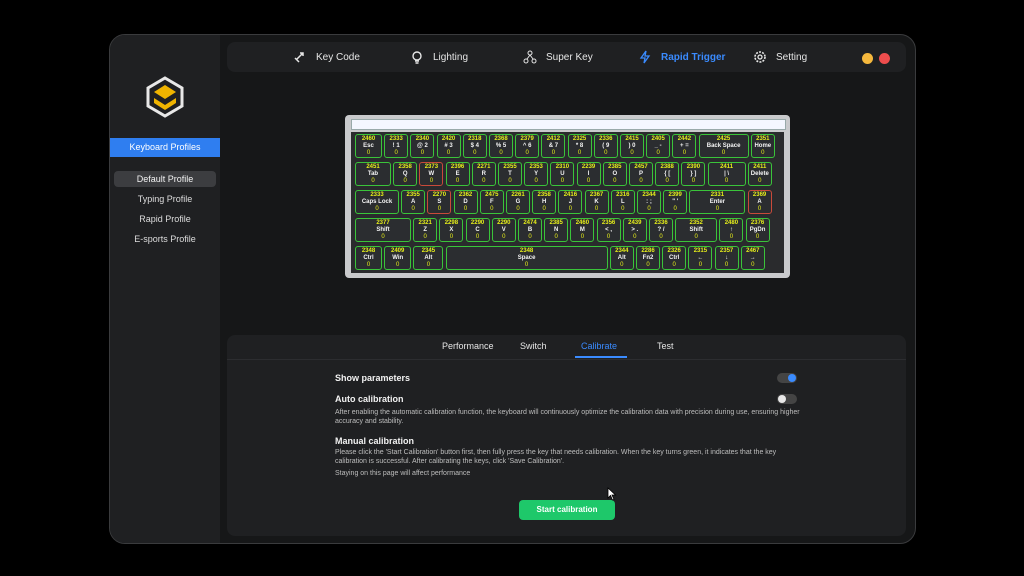  I want to click on nav-rapid-trigger: Rapid Trigger, so click(681, 57).